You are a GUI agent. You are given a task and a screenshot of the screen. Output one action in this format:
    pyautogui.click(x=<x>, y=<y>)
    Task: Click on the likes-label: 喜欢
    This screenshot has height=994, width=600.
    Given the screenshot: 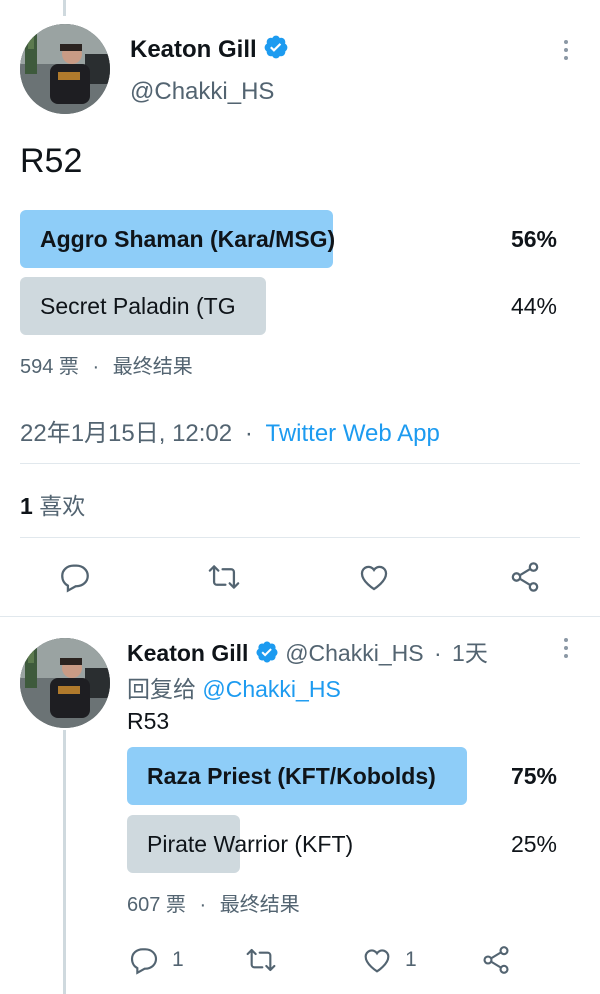 What is the action you would take?
    pyautogui.click(x=62, y=506)
    